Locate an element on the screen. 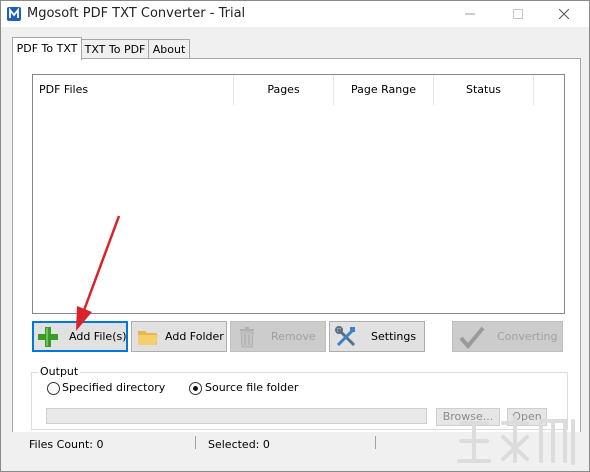 The width and height of the screenshot is (590, 472). tab-pdf-to-txt: PDF To TXT is located at coordinates (47, 48).